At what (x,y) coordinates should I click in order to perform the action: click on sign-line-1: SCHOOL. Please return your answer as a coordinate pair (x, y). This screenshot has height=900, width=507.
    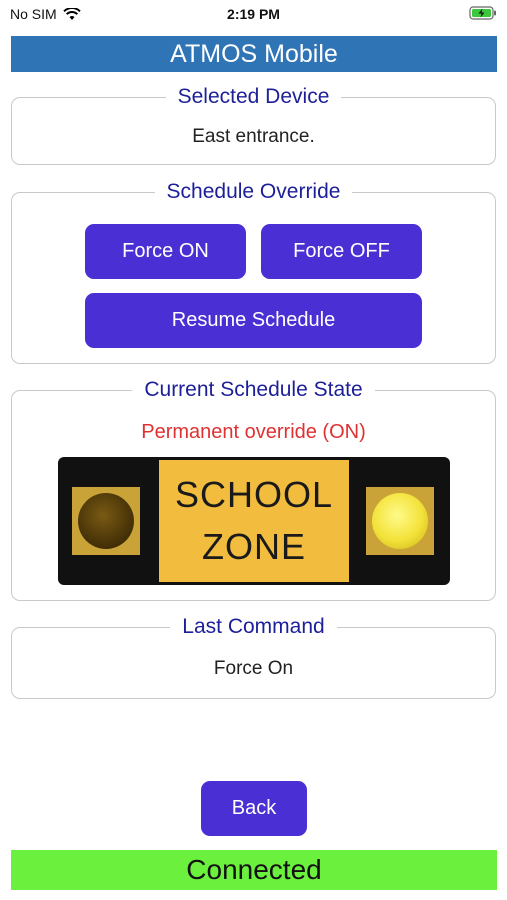
    Looking at the image, I should click on (254, 494).